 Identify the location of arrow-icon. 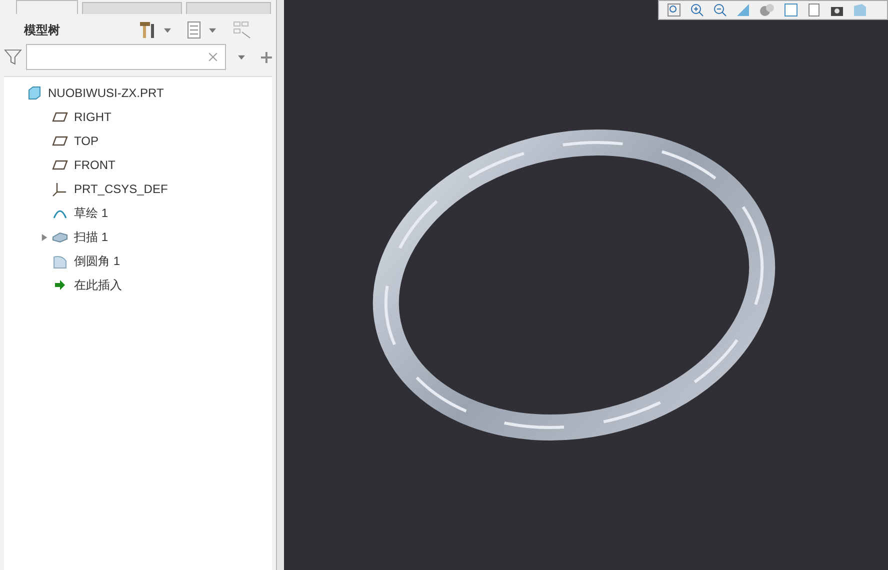
(60, 285).